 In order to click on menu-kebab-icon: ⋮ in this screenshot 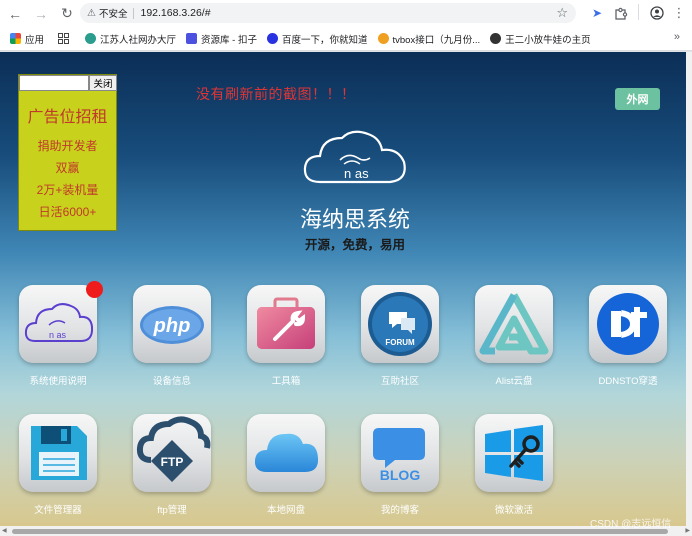, I will do `click(679, 13)`.